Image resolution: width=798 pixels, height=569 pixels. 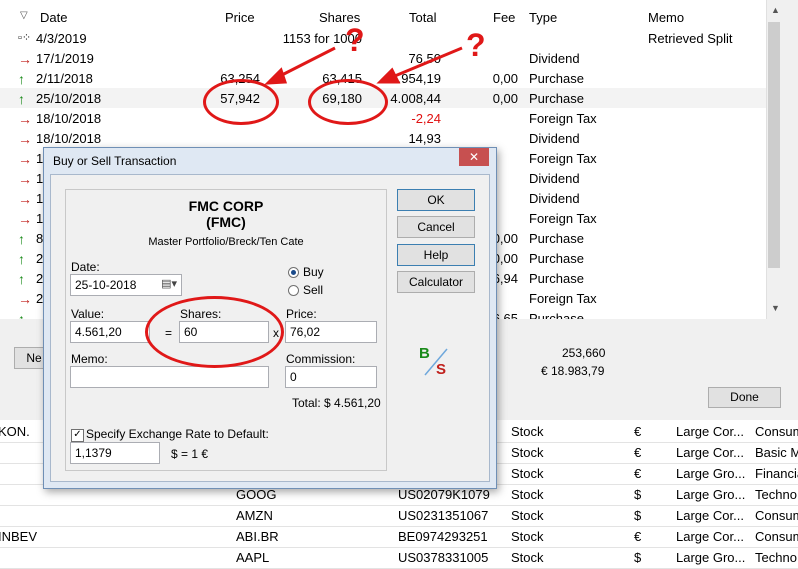 What do you see at coordinates (436, 255) in the screenshot?
I see `help-button: Help` at bounding box center [436, 255].